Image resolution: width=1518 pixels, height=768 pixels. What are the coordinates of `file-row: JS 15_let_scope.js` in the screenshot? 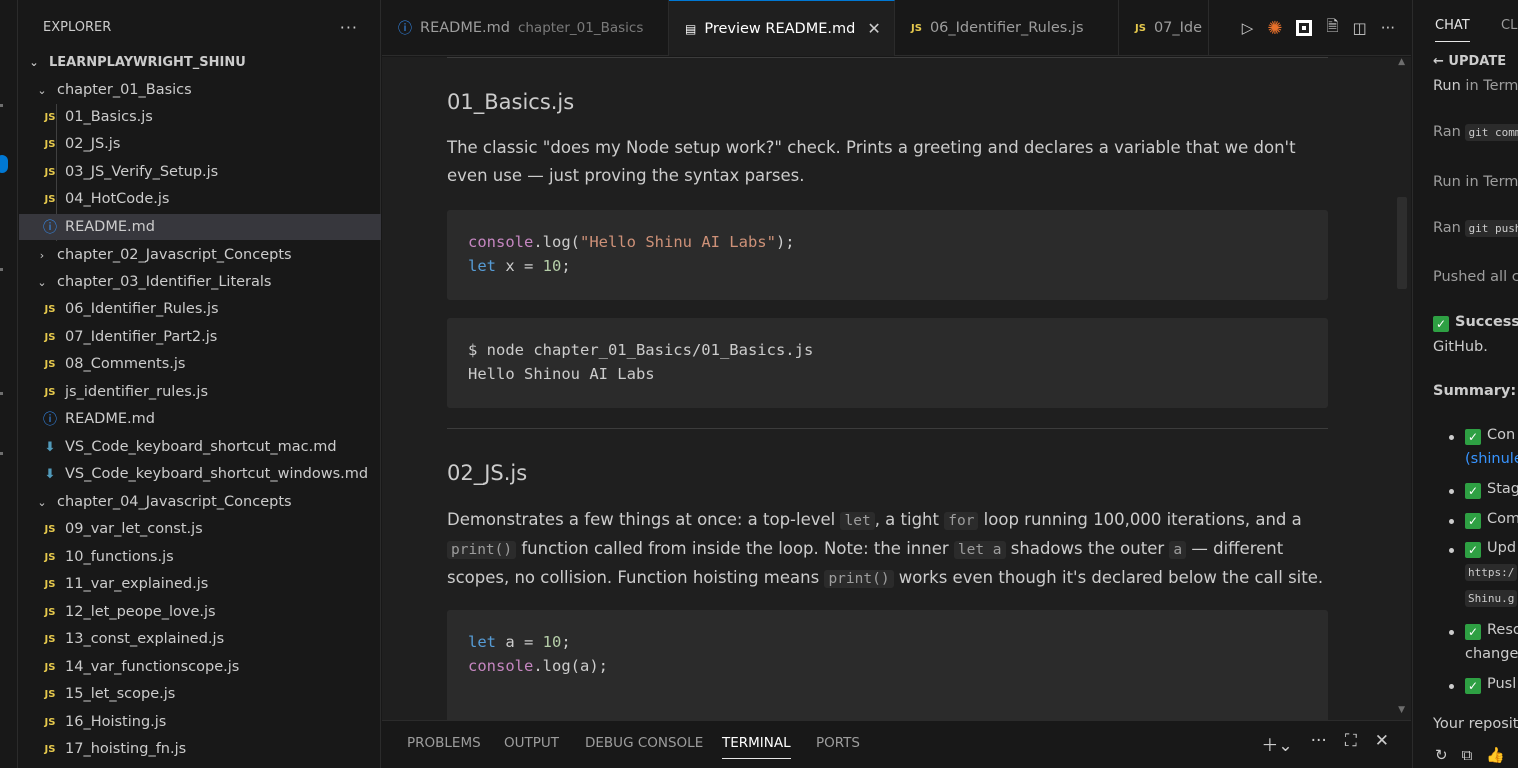 It's located at (200, 694).